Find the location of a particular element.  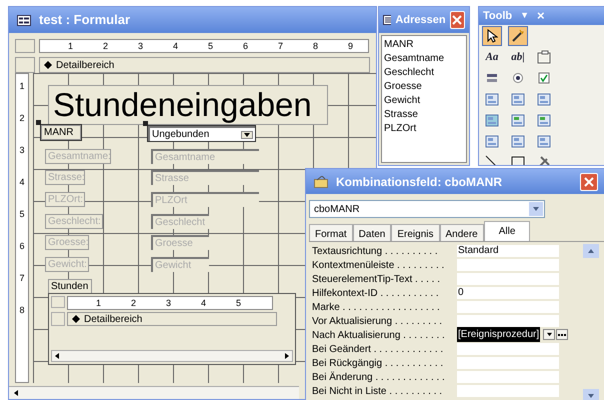

ruler-corner is located at coordinates (25, 46).